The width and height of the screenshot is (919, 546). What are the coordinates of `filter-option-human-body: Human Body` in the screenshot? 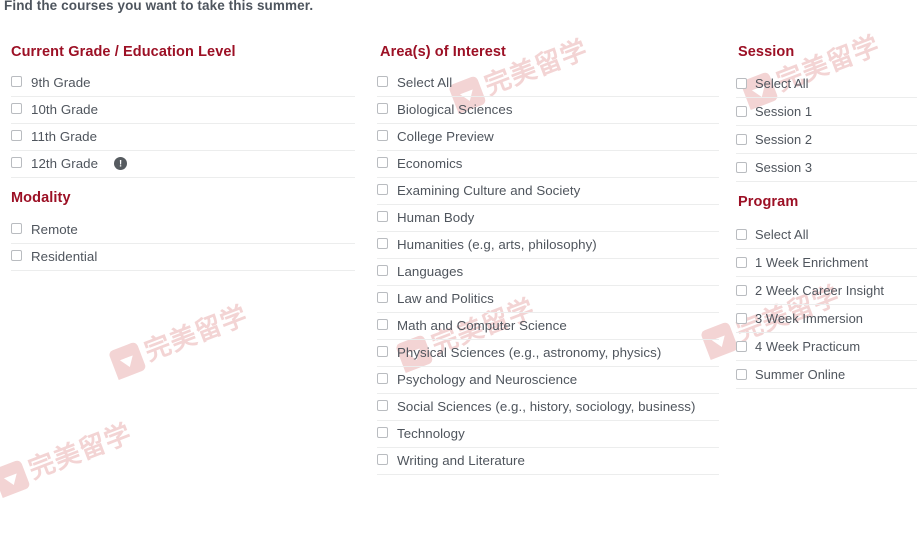 It's located at (548, 219).